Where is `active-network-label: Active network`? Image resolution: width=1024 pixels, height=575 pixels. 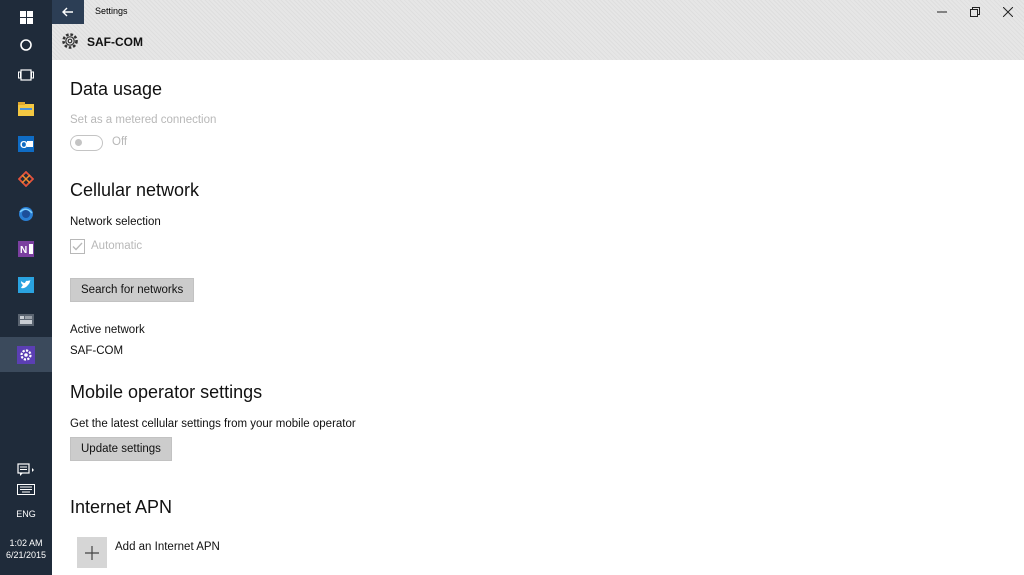 active-network-label: Active network is located at coordinates (107, 330).